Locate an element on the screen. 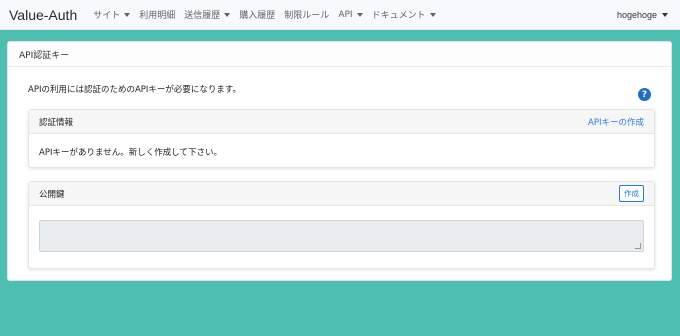  create-api-key-link: APIキーの作成 is located at coordinates (616, 122).